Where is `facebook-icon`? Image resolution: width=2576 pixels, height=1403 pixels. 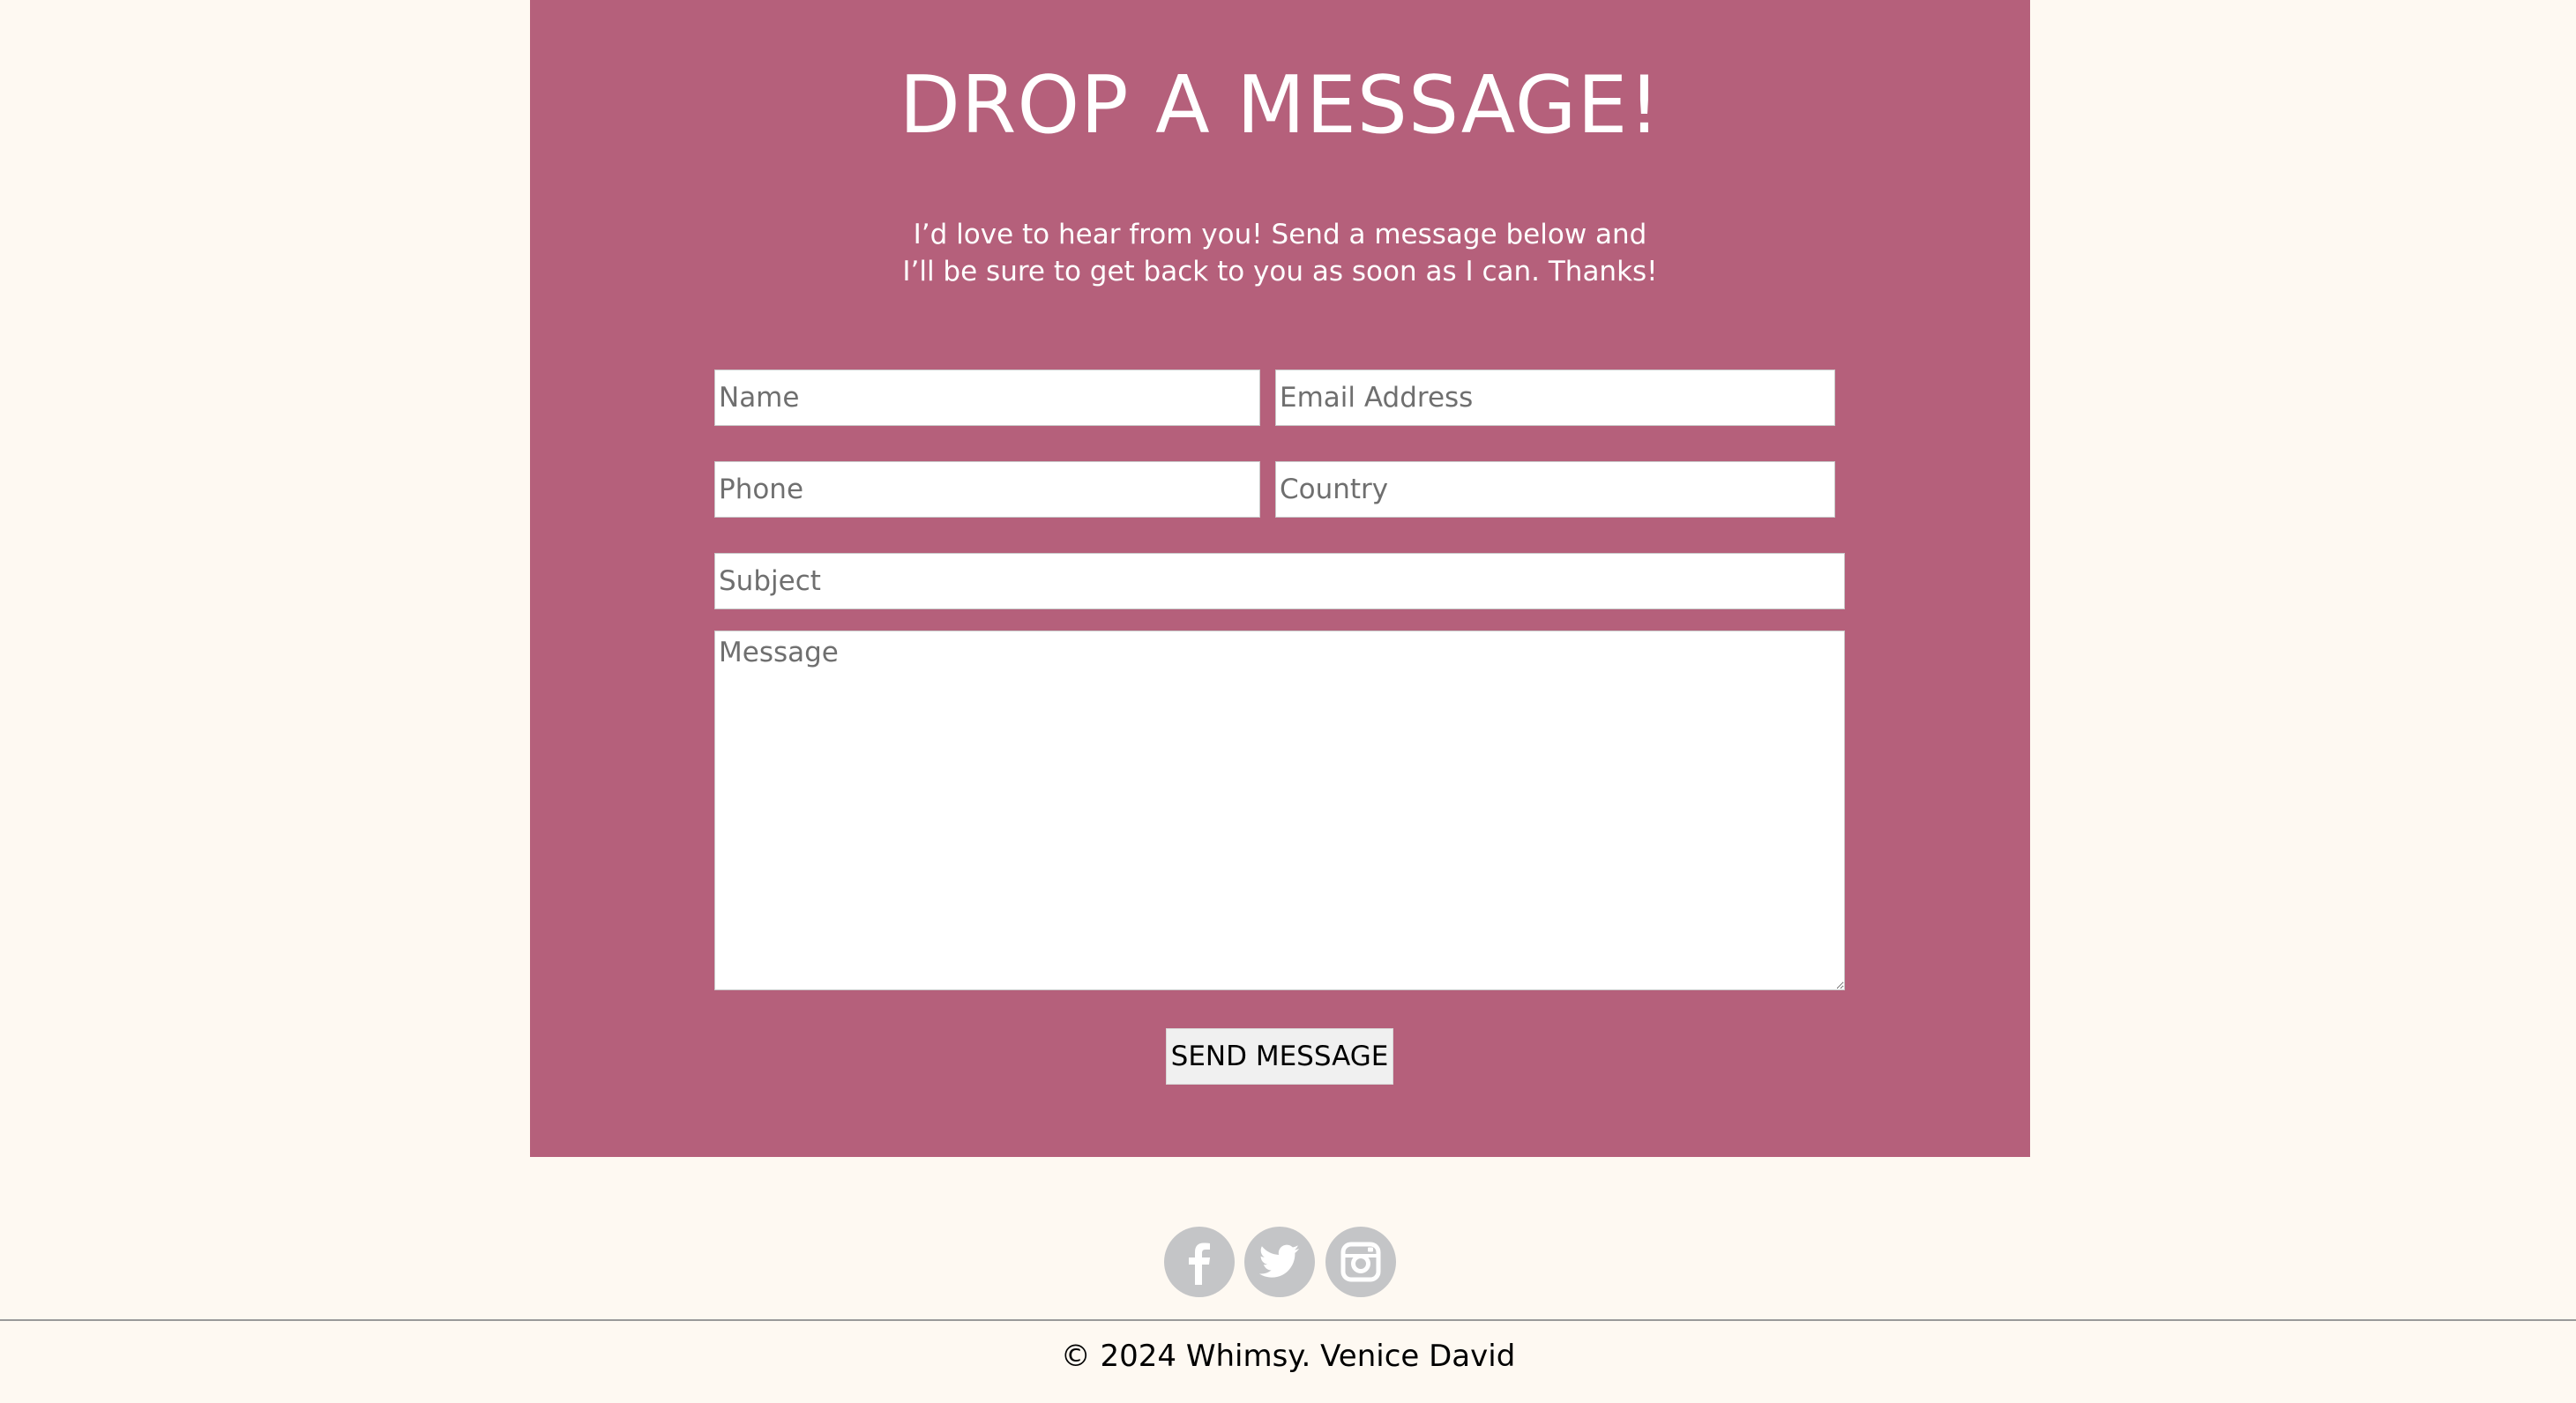 facebook-icon is located at coordinates (1199, 1264).